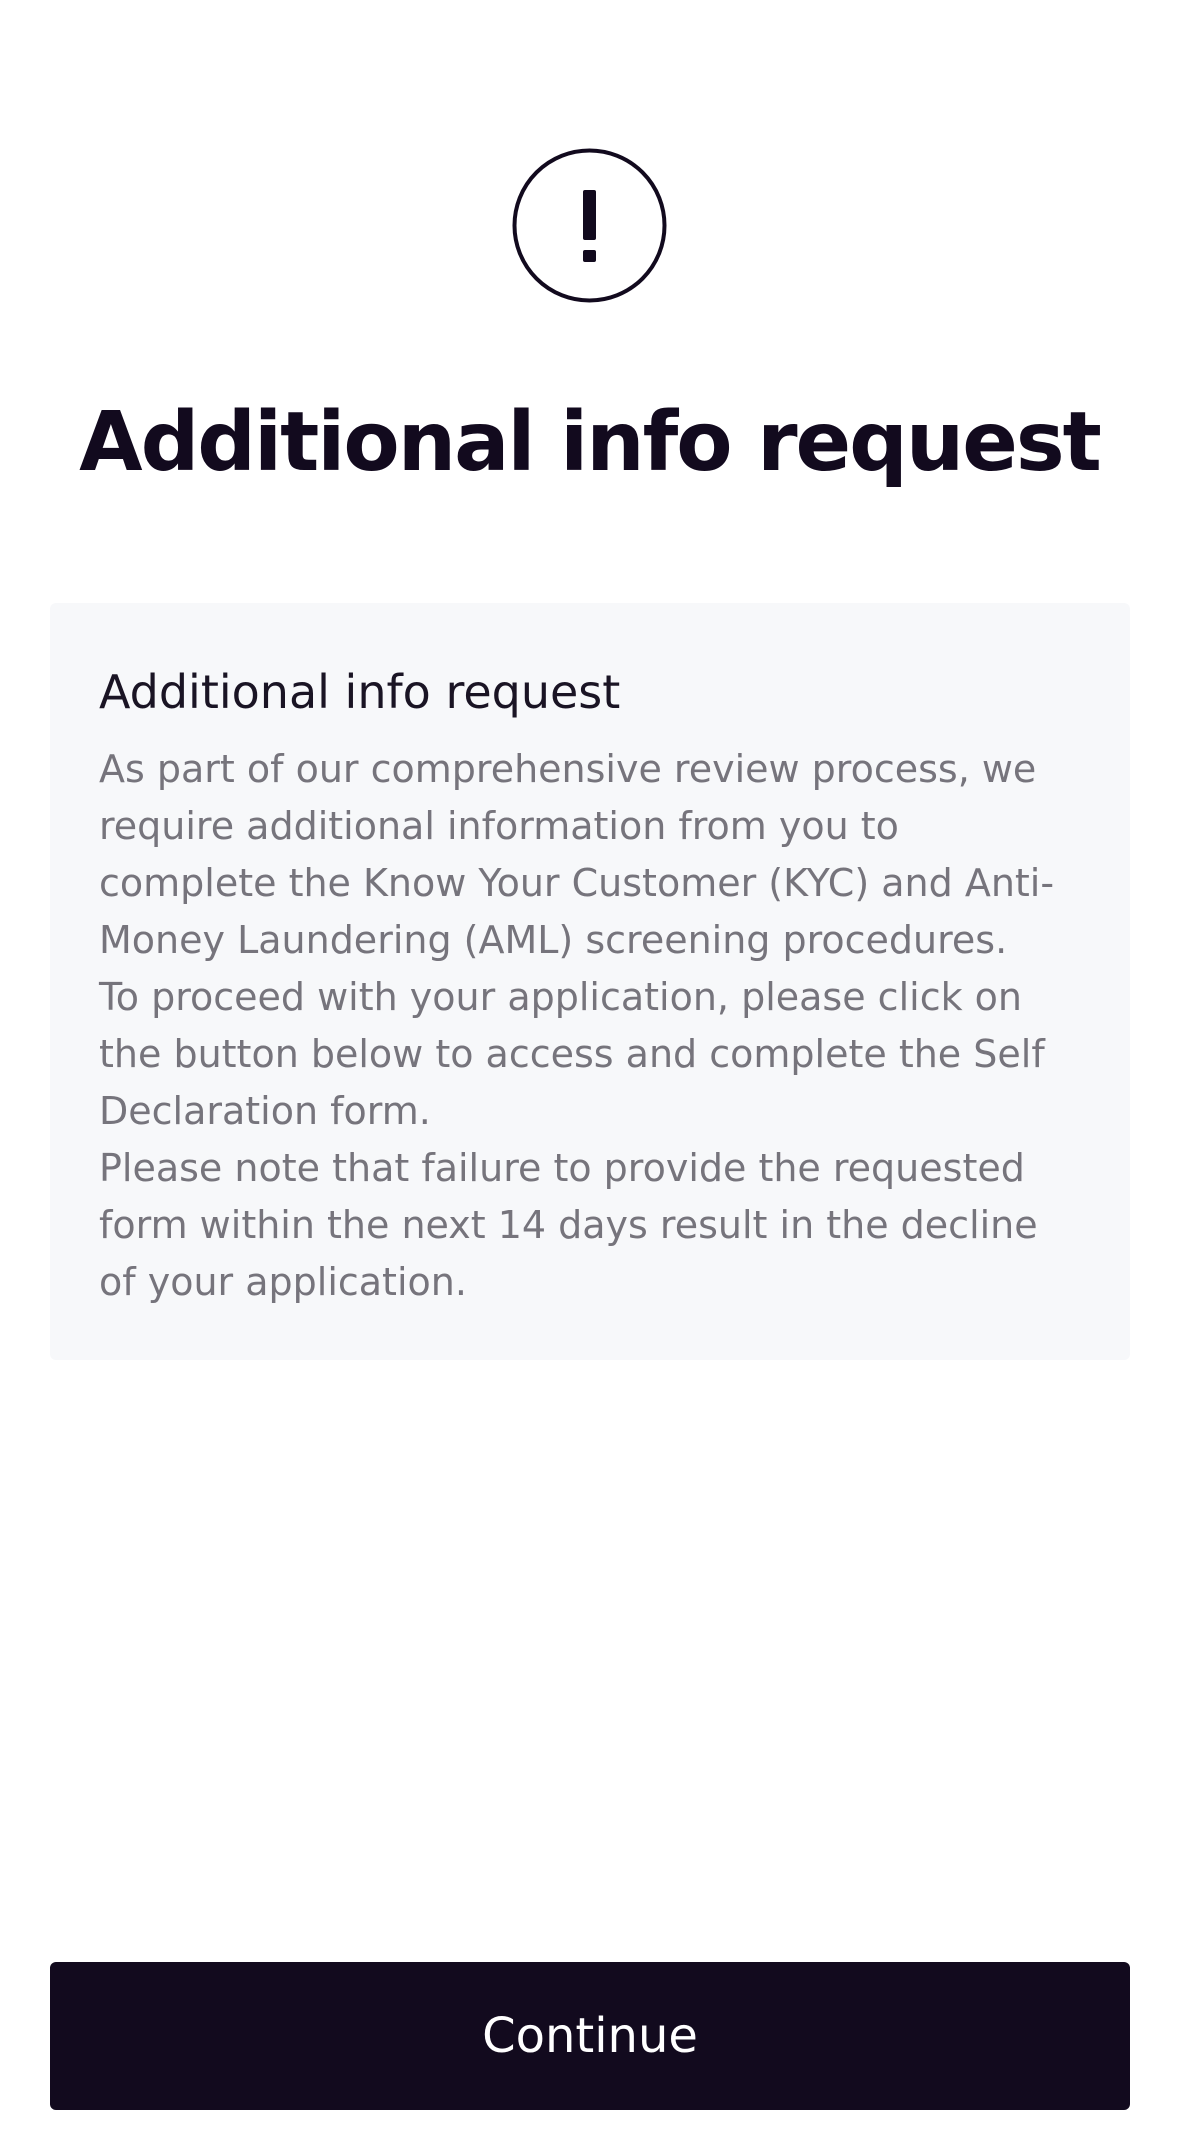 The width and height of the screenshot is (1179, 2155). Describe the element at coordinates (589, 225) in the screenshot. I see `exclamation-circle-icon` at that location.